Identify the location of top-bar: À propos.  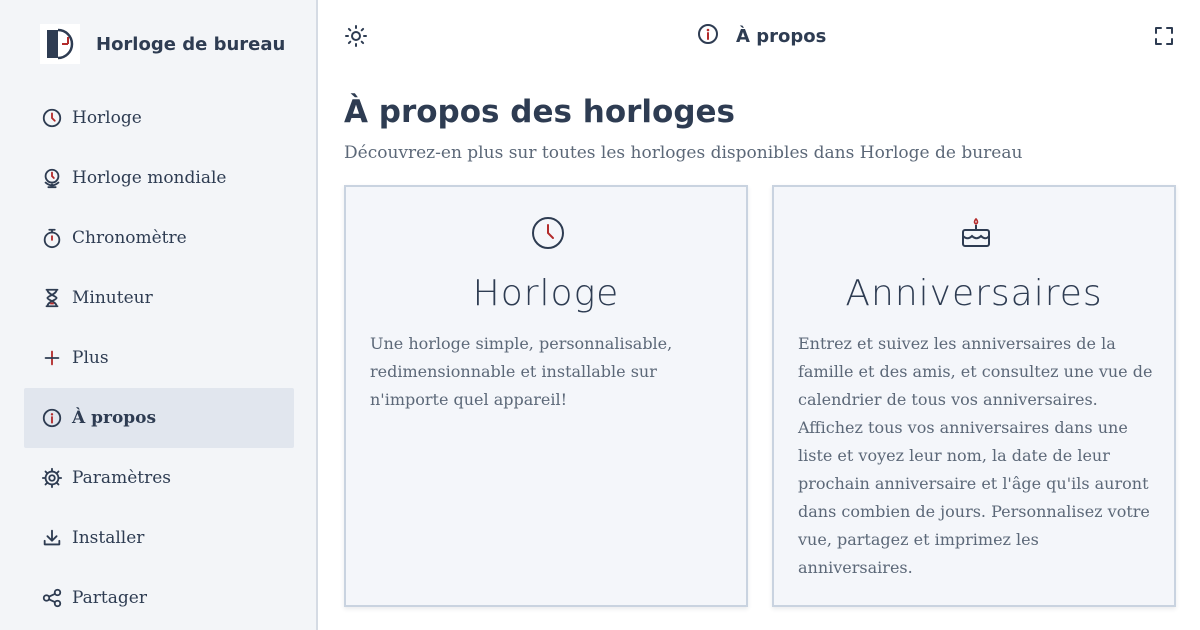
(760, 36).